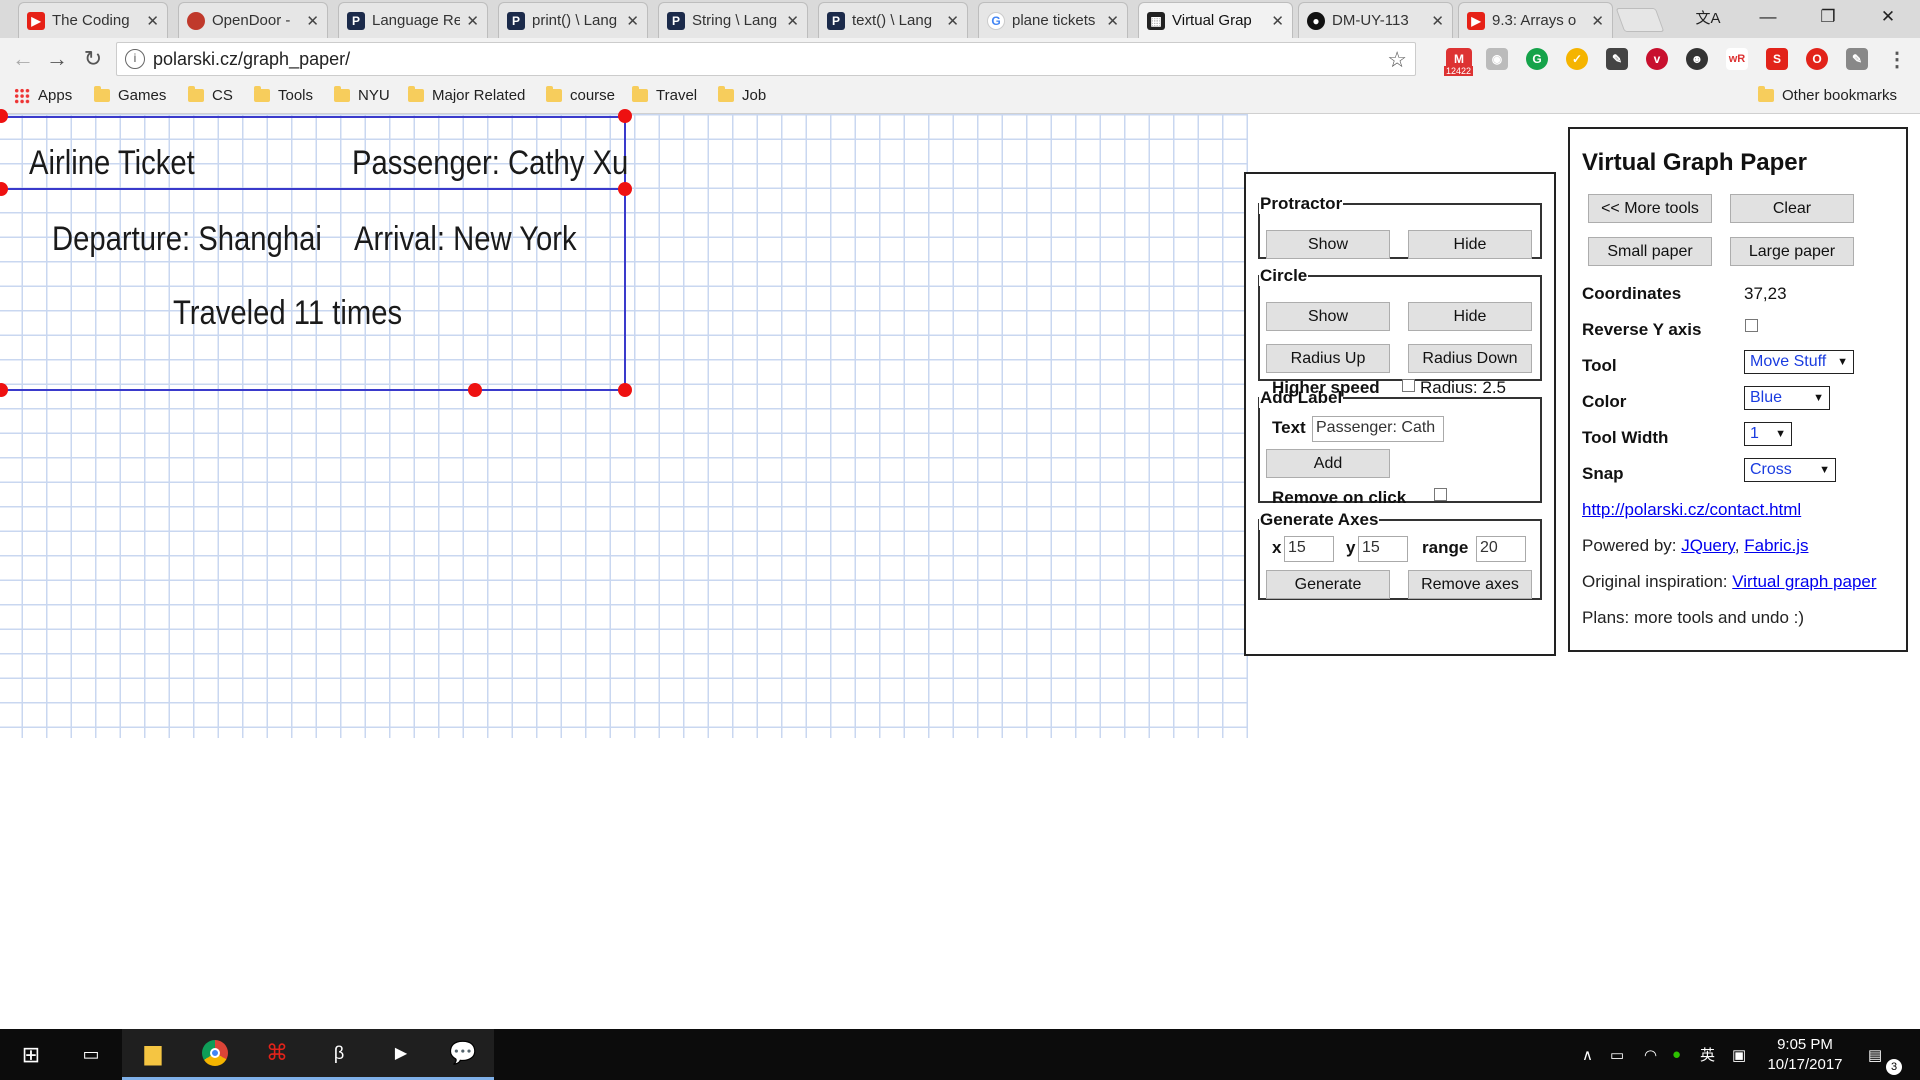 The width and height of the screenshot is (1920, 1080). Describe the element at coordinates (466, 95) in the screenshot. I see `bookmark-folder: Major Related` at that location.